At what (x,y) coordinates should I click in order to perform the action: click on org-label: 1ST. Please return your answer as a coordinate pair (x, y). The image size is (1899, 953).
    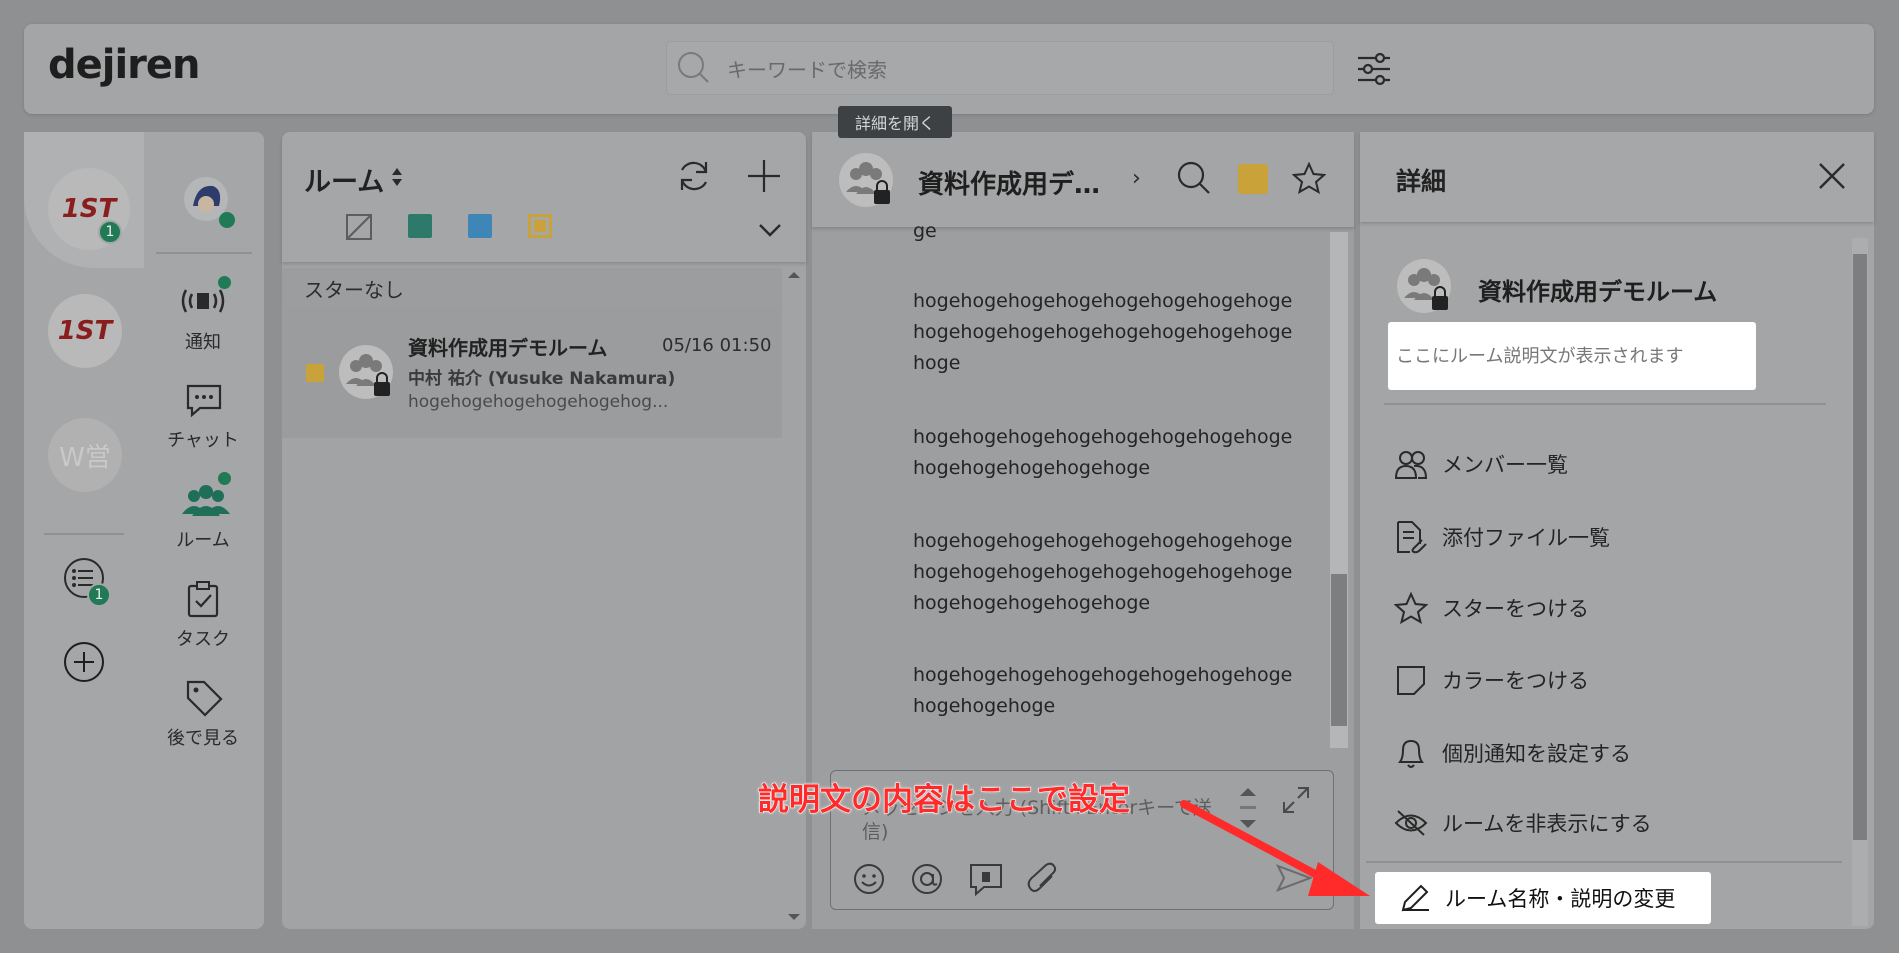
    Looking at the image, I should click on (85, 331).